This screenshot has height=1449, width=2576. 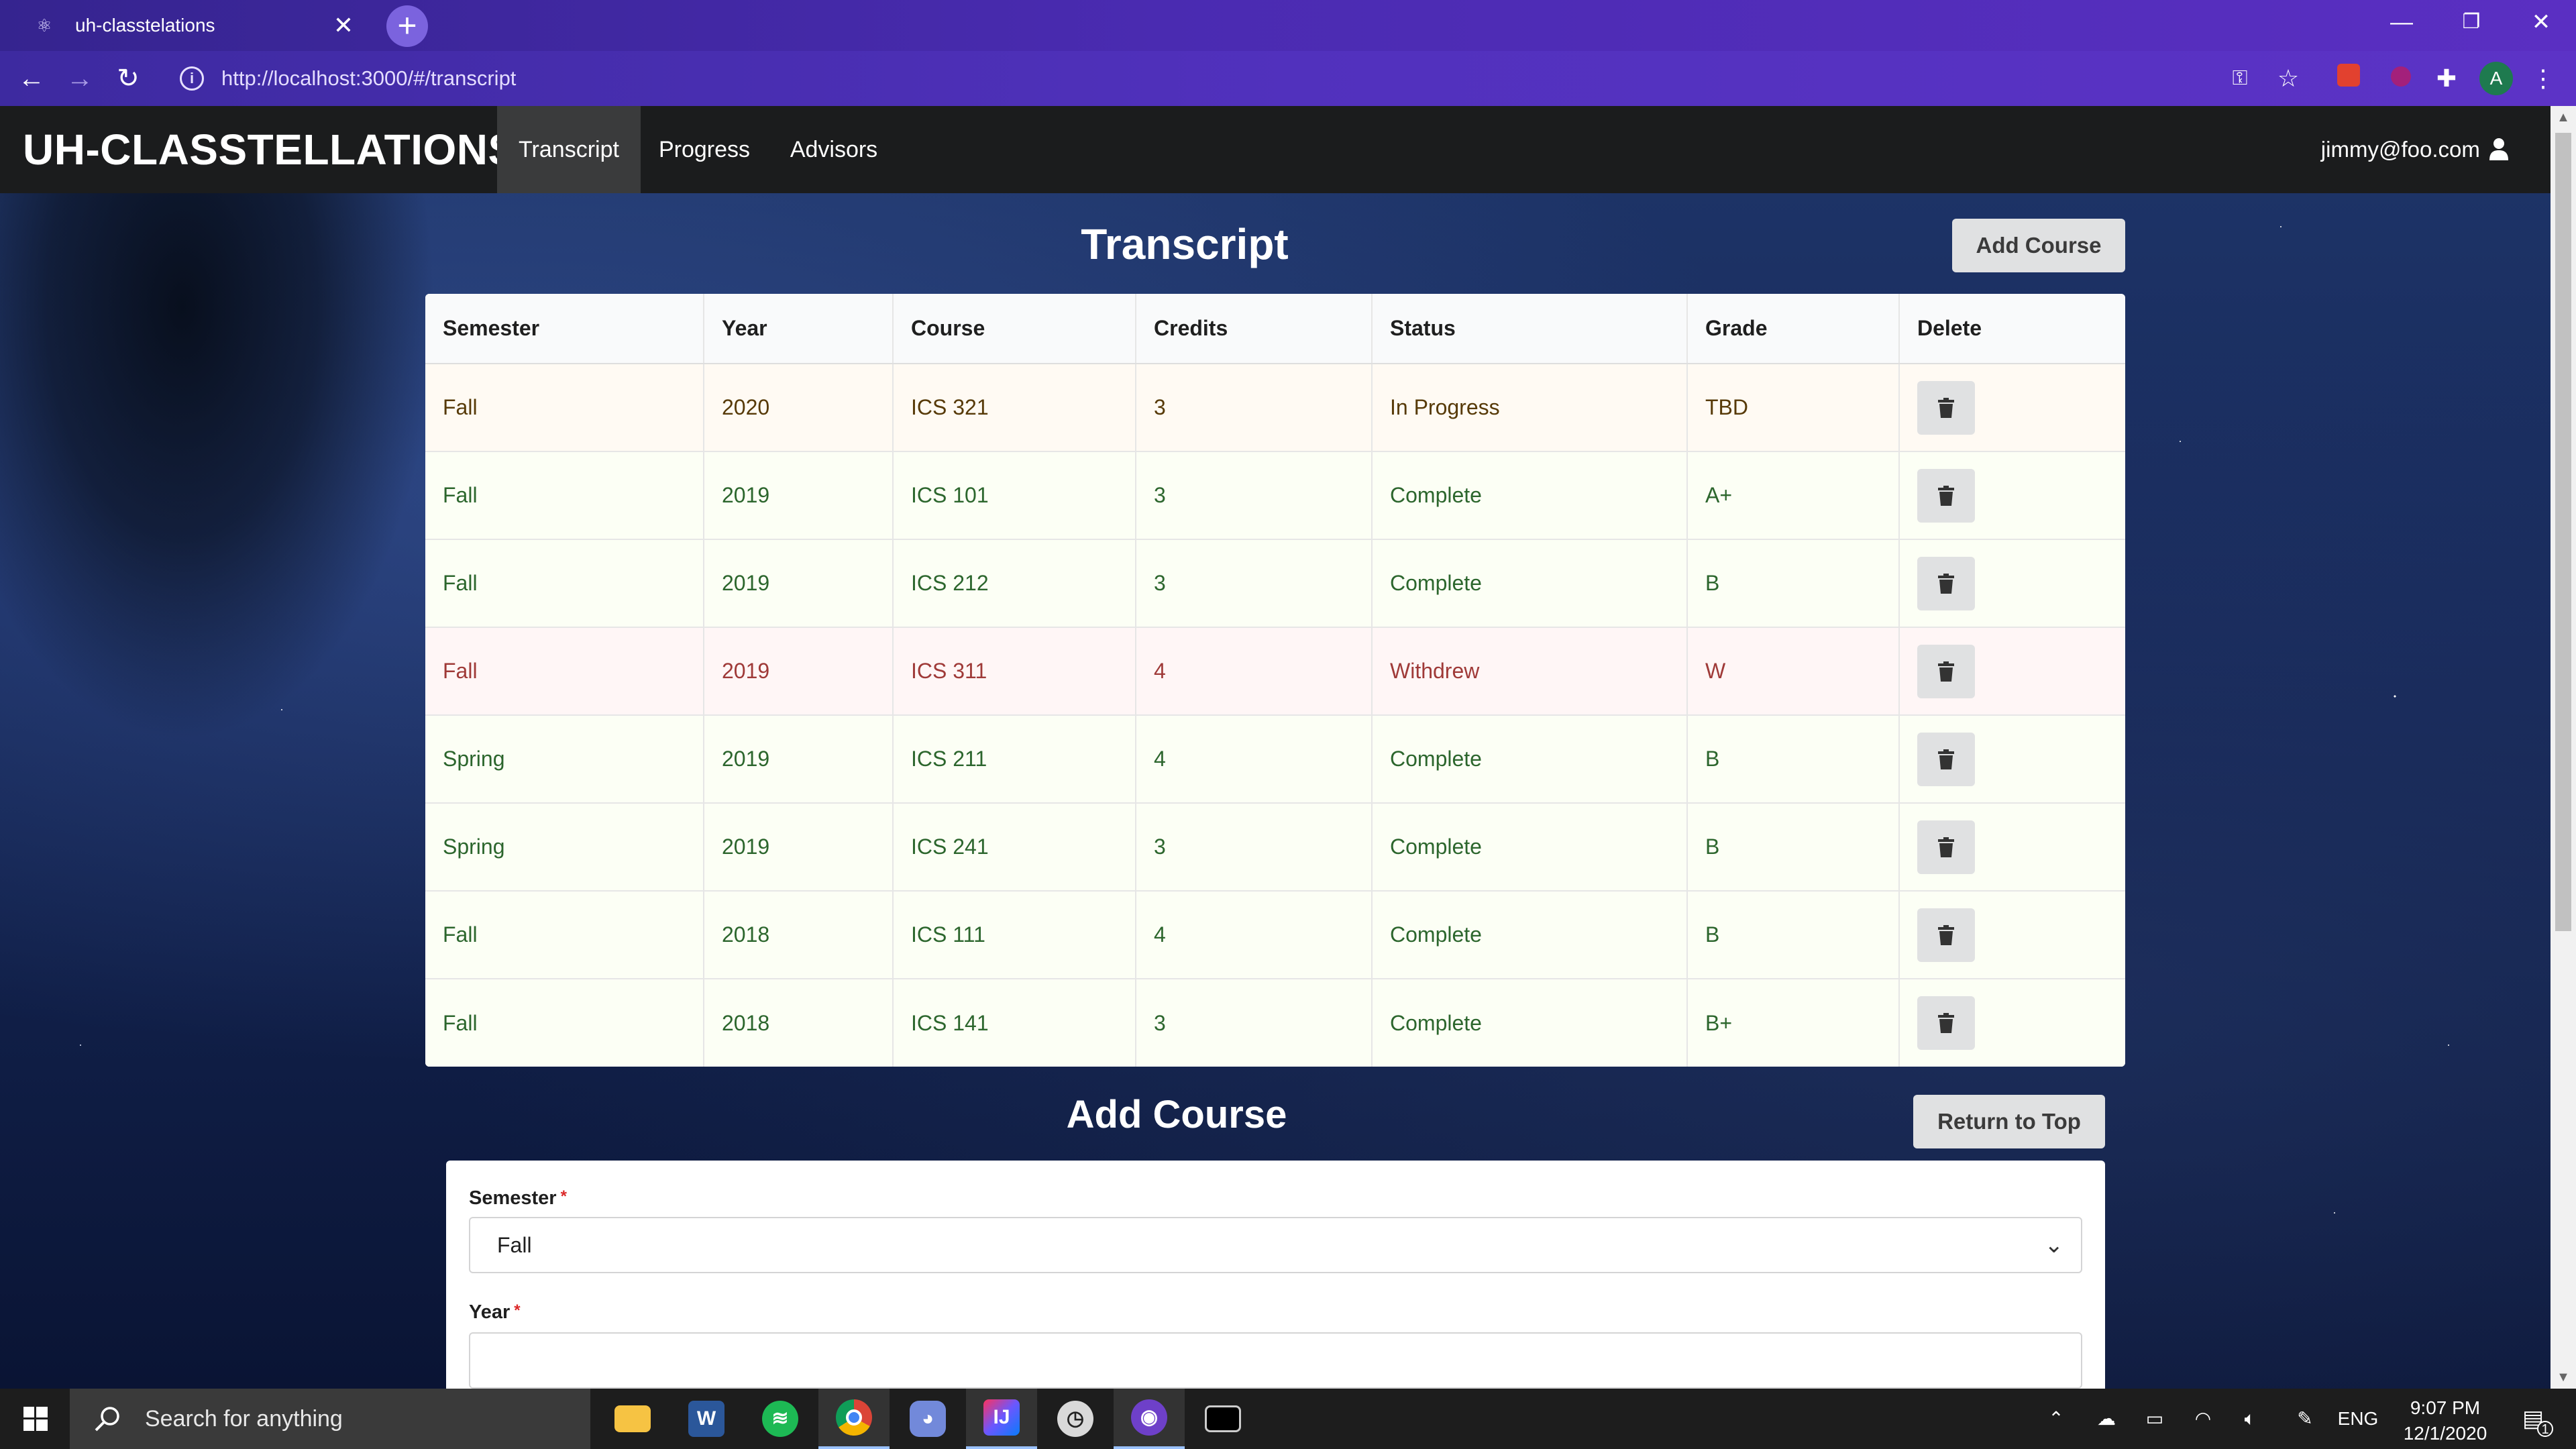 I want to click on taskbar-file-explorer, so click(x=632, y=1419).